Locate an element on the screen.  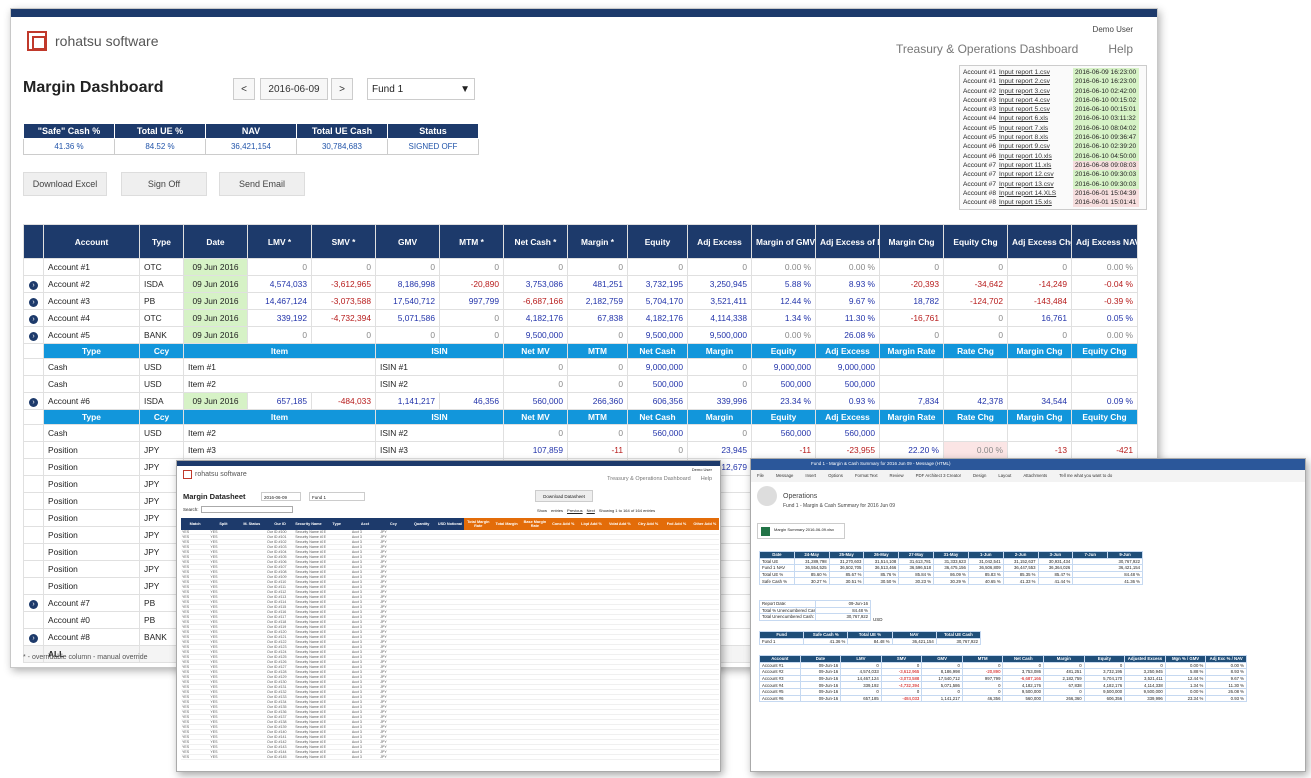
file-link: Input report 5.csv is located at coordinates (1036, 109).